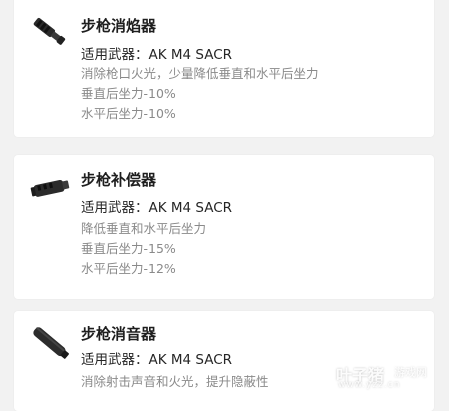 Image resolution: width=449 pixels, height=411 pixels. What do you see at coordinates (128, 93) in the screenshot?
I see `vertical-recoil-stat: 垂直后坐力-10%` at bounding box center [128, 93].